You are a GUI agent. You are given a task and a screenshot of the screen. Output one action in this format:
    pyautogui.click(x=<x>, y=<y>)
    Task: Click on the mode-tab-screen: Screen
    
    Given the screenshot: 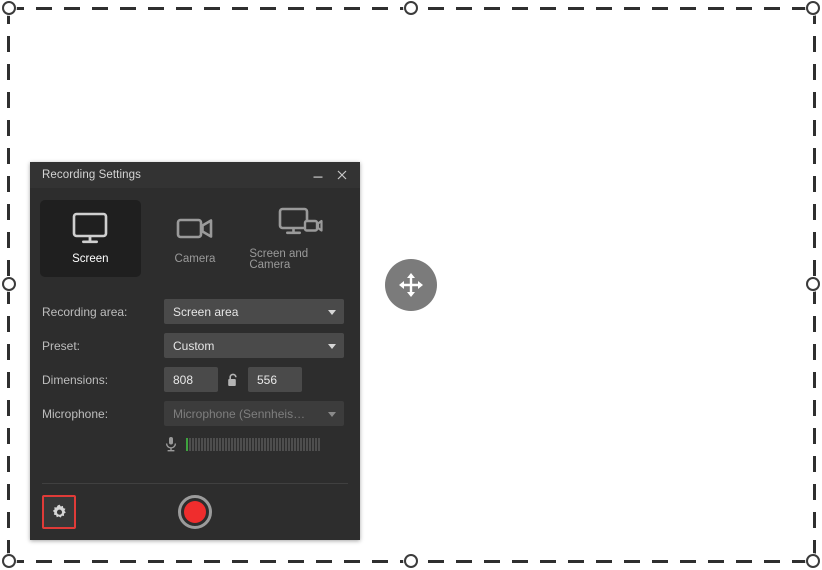 What is the action you would take?
    pyautogui.click(x=90, y=238)
    